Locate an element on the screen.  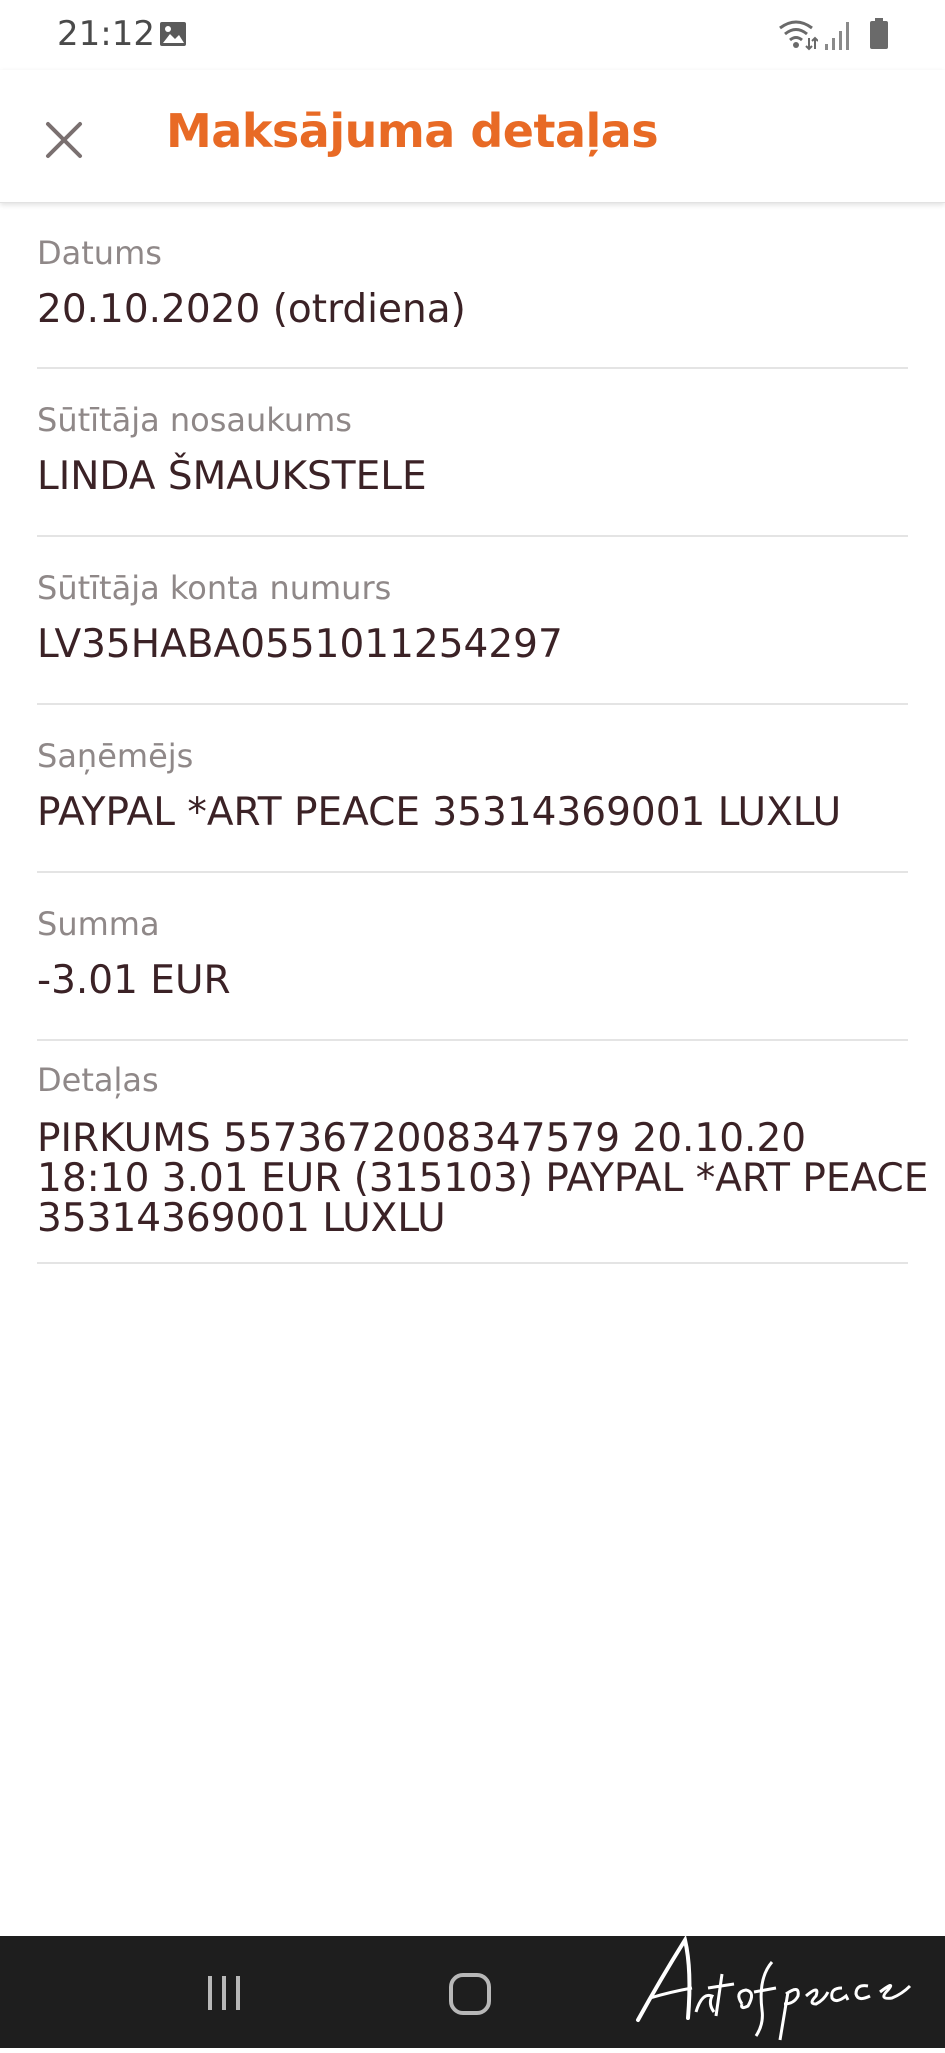
home-button is located at coordinates (470, 1994).